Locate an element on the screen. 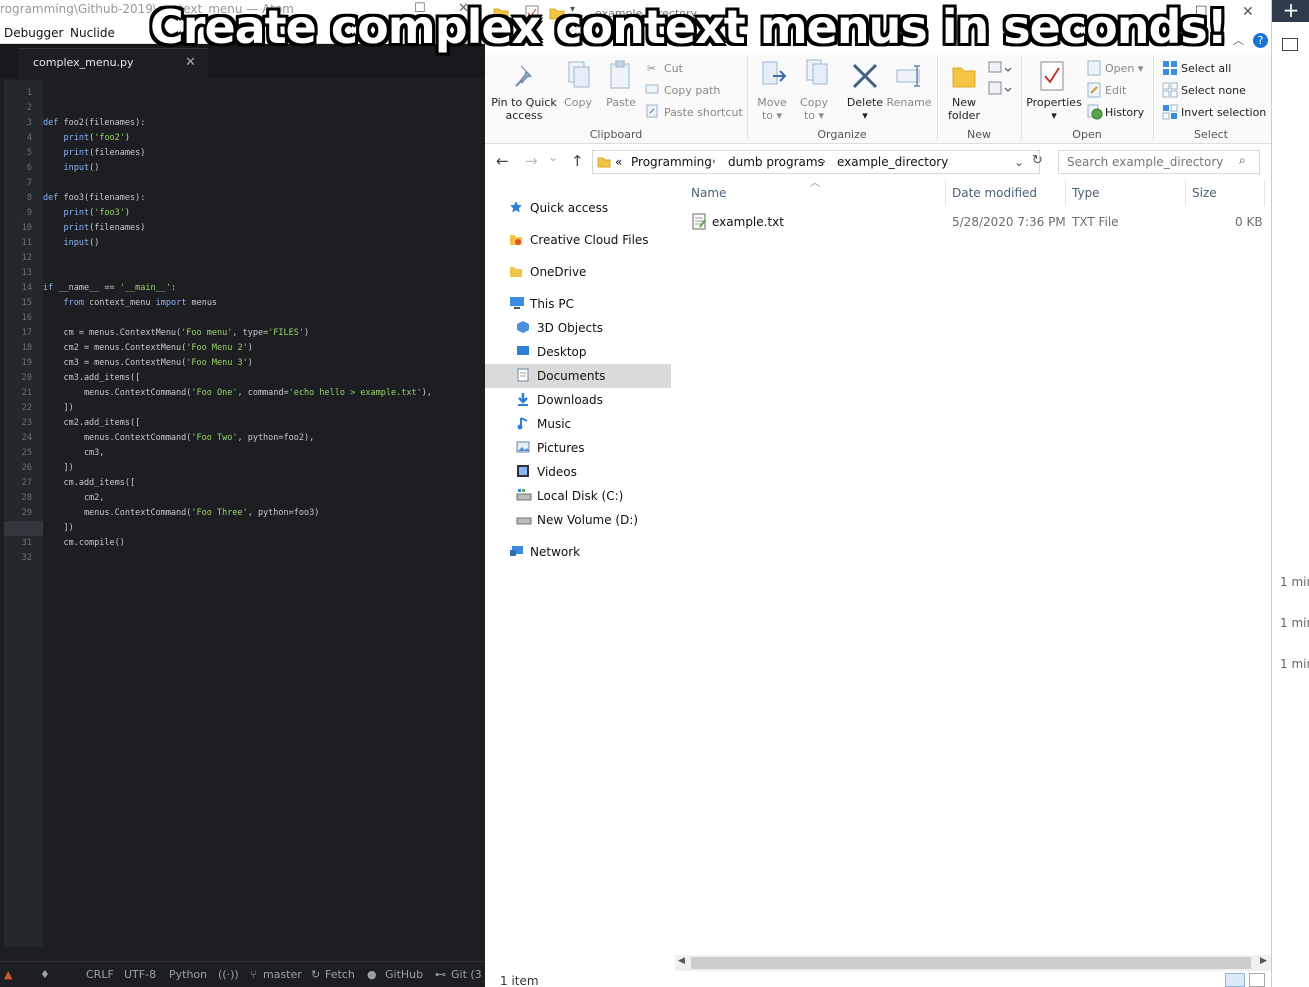 Image resolution: width=1309 pixels, height=987 pixels. rename-button: Rename is located at coordinates (909, 102).